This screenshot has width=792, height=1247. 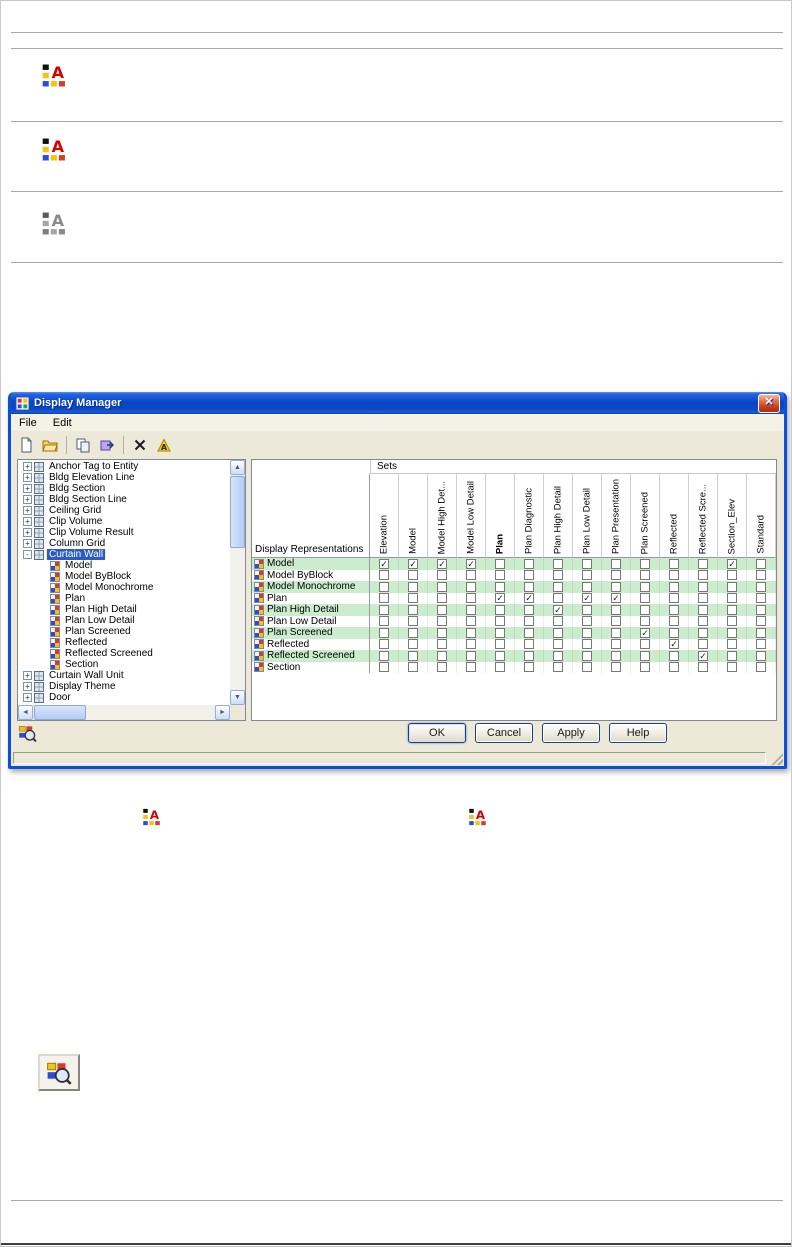 I want to click on set-cell-plan-low-detail-elevation, so click(x=384, y=621).